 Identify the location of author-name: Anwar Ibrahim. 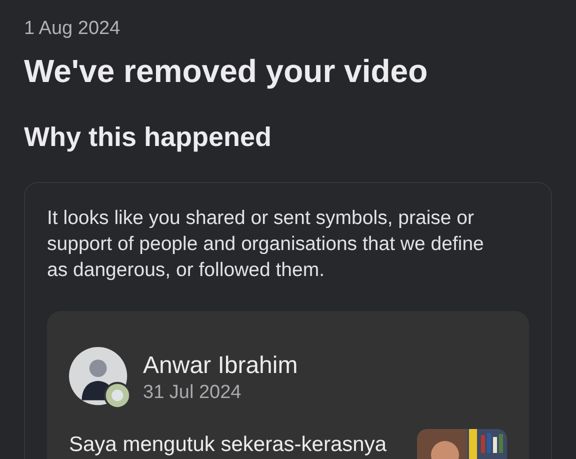
(220, 366).